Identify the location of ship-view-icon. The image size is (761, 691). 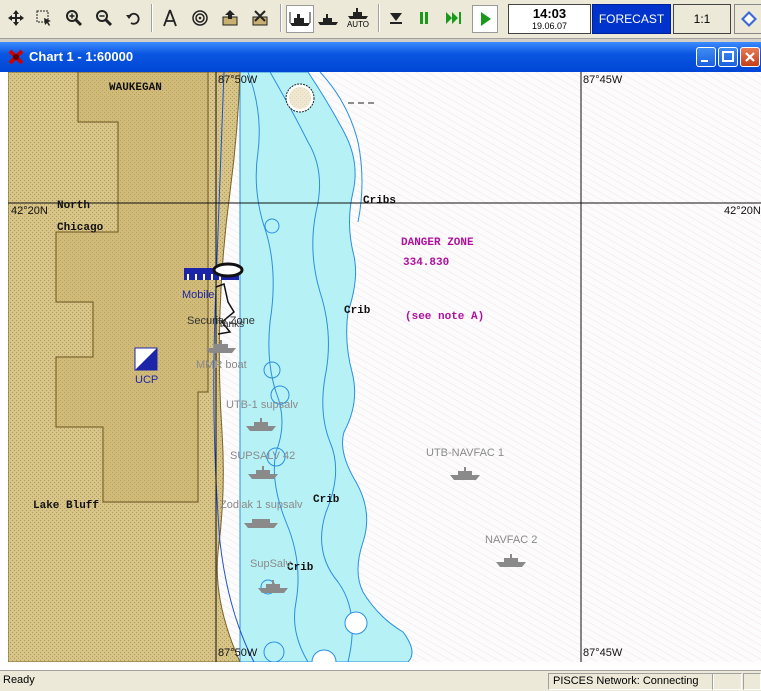
(300, 19).